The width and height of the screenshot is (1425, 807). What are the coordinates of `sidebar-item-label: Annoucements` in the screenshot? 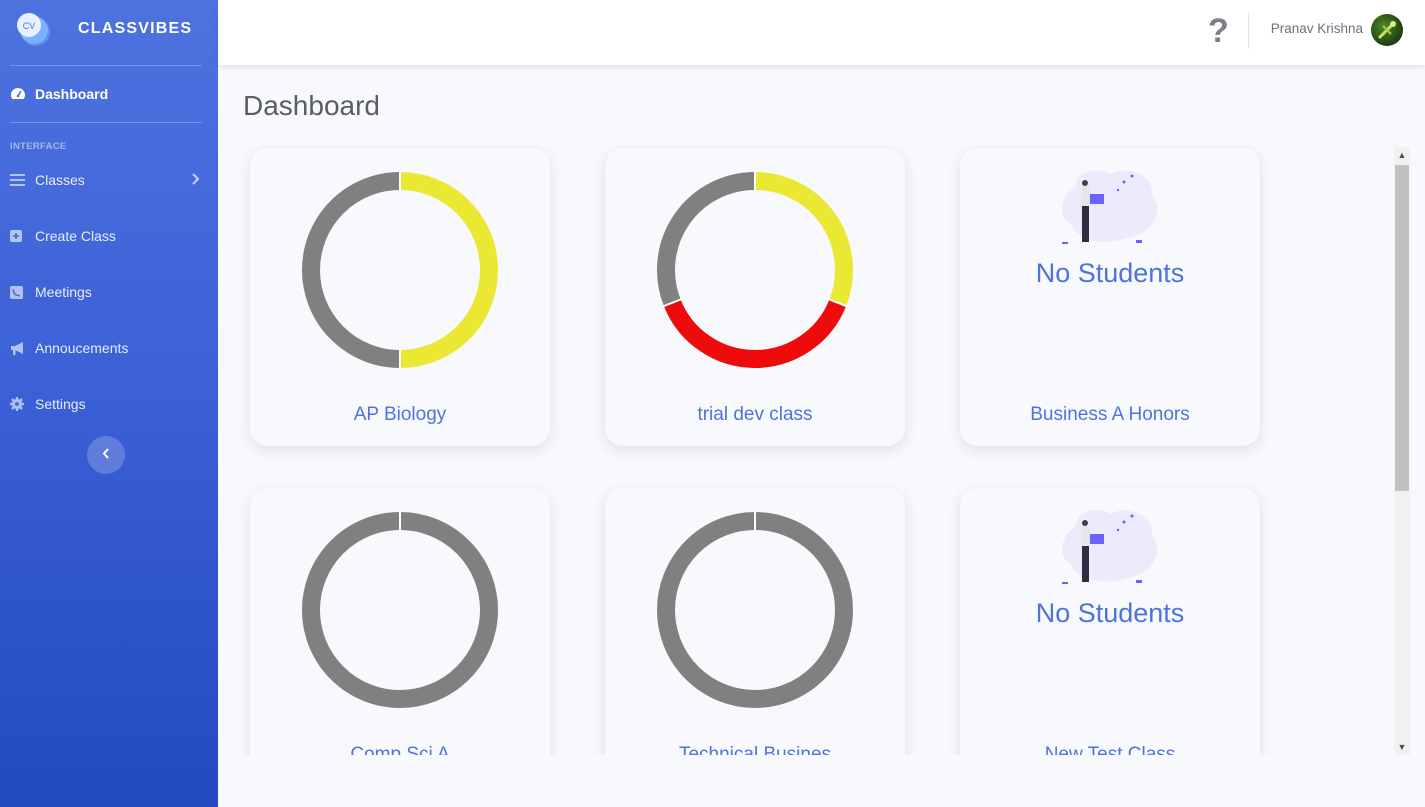 It's located at (82, 348).